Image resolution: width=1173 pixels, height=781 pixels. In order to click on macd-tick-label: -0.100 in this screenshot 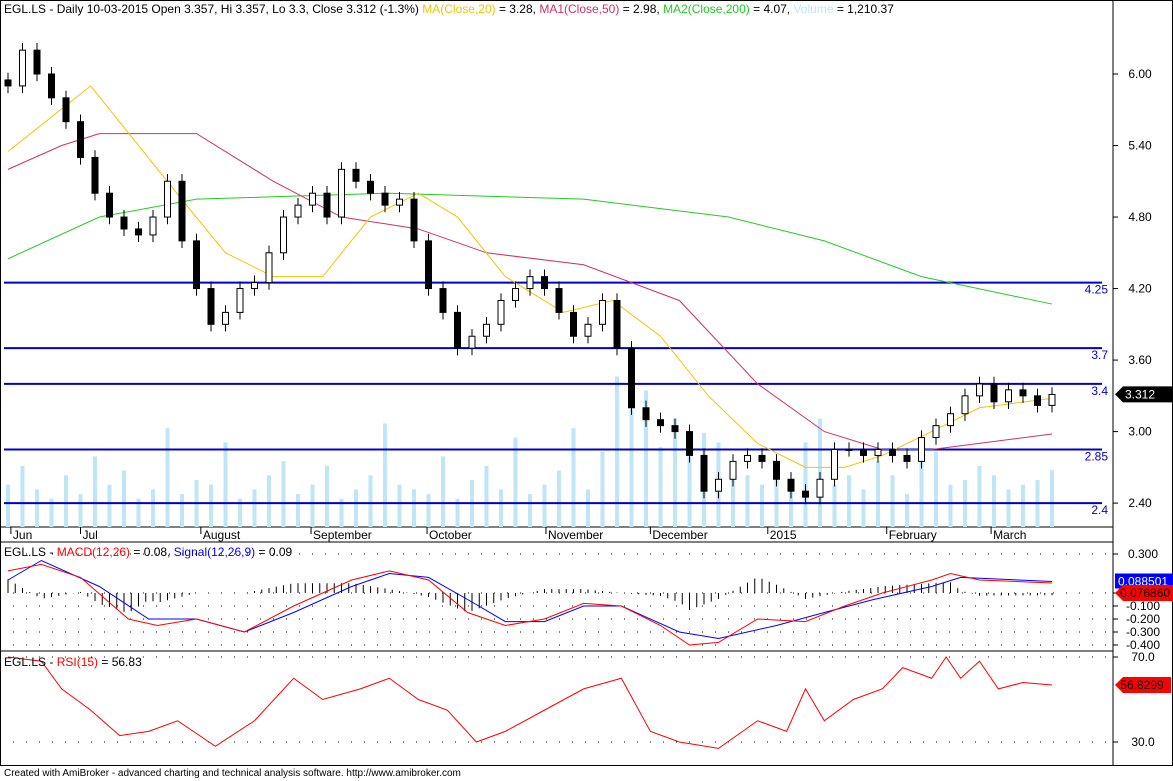, I will do `click(1143, 606)`.